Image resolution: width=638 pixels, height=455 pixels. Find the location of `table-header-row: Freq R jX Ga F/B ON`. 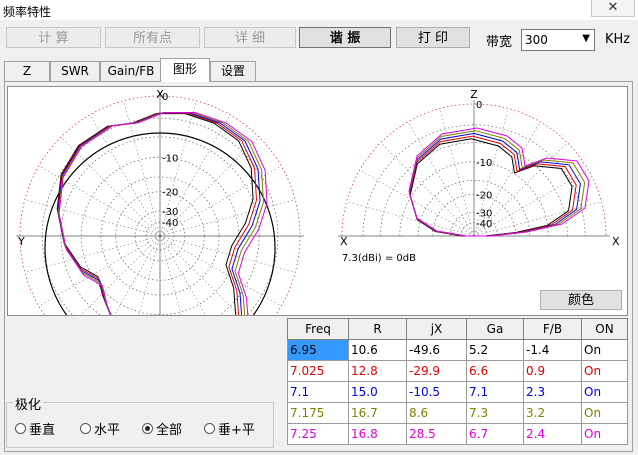

table-header-row: Freq R jX Ga F/B ON is located at coordinates (457, 329).